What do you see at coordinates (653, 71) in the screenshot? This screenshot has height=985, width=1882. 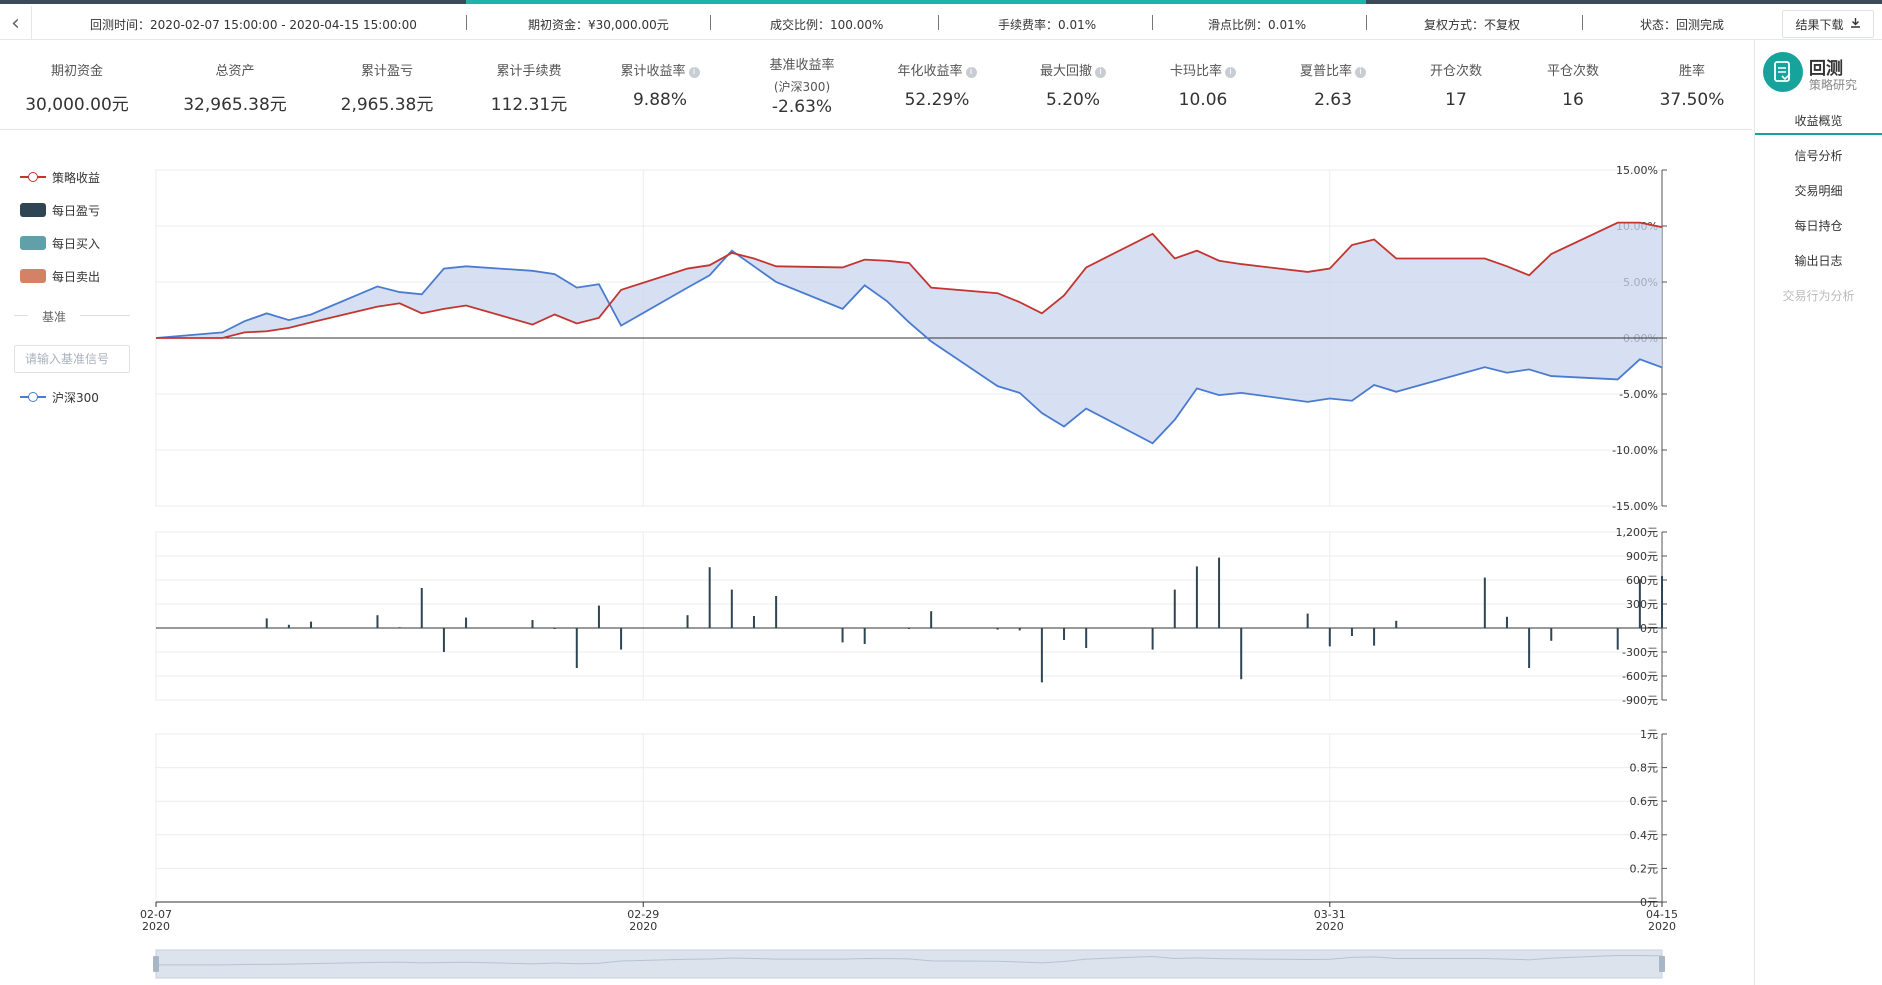 I see `stat-label-text: 累计收益率` at bounding box center [653, 71].